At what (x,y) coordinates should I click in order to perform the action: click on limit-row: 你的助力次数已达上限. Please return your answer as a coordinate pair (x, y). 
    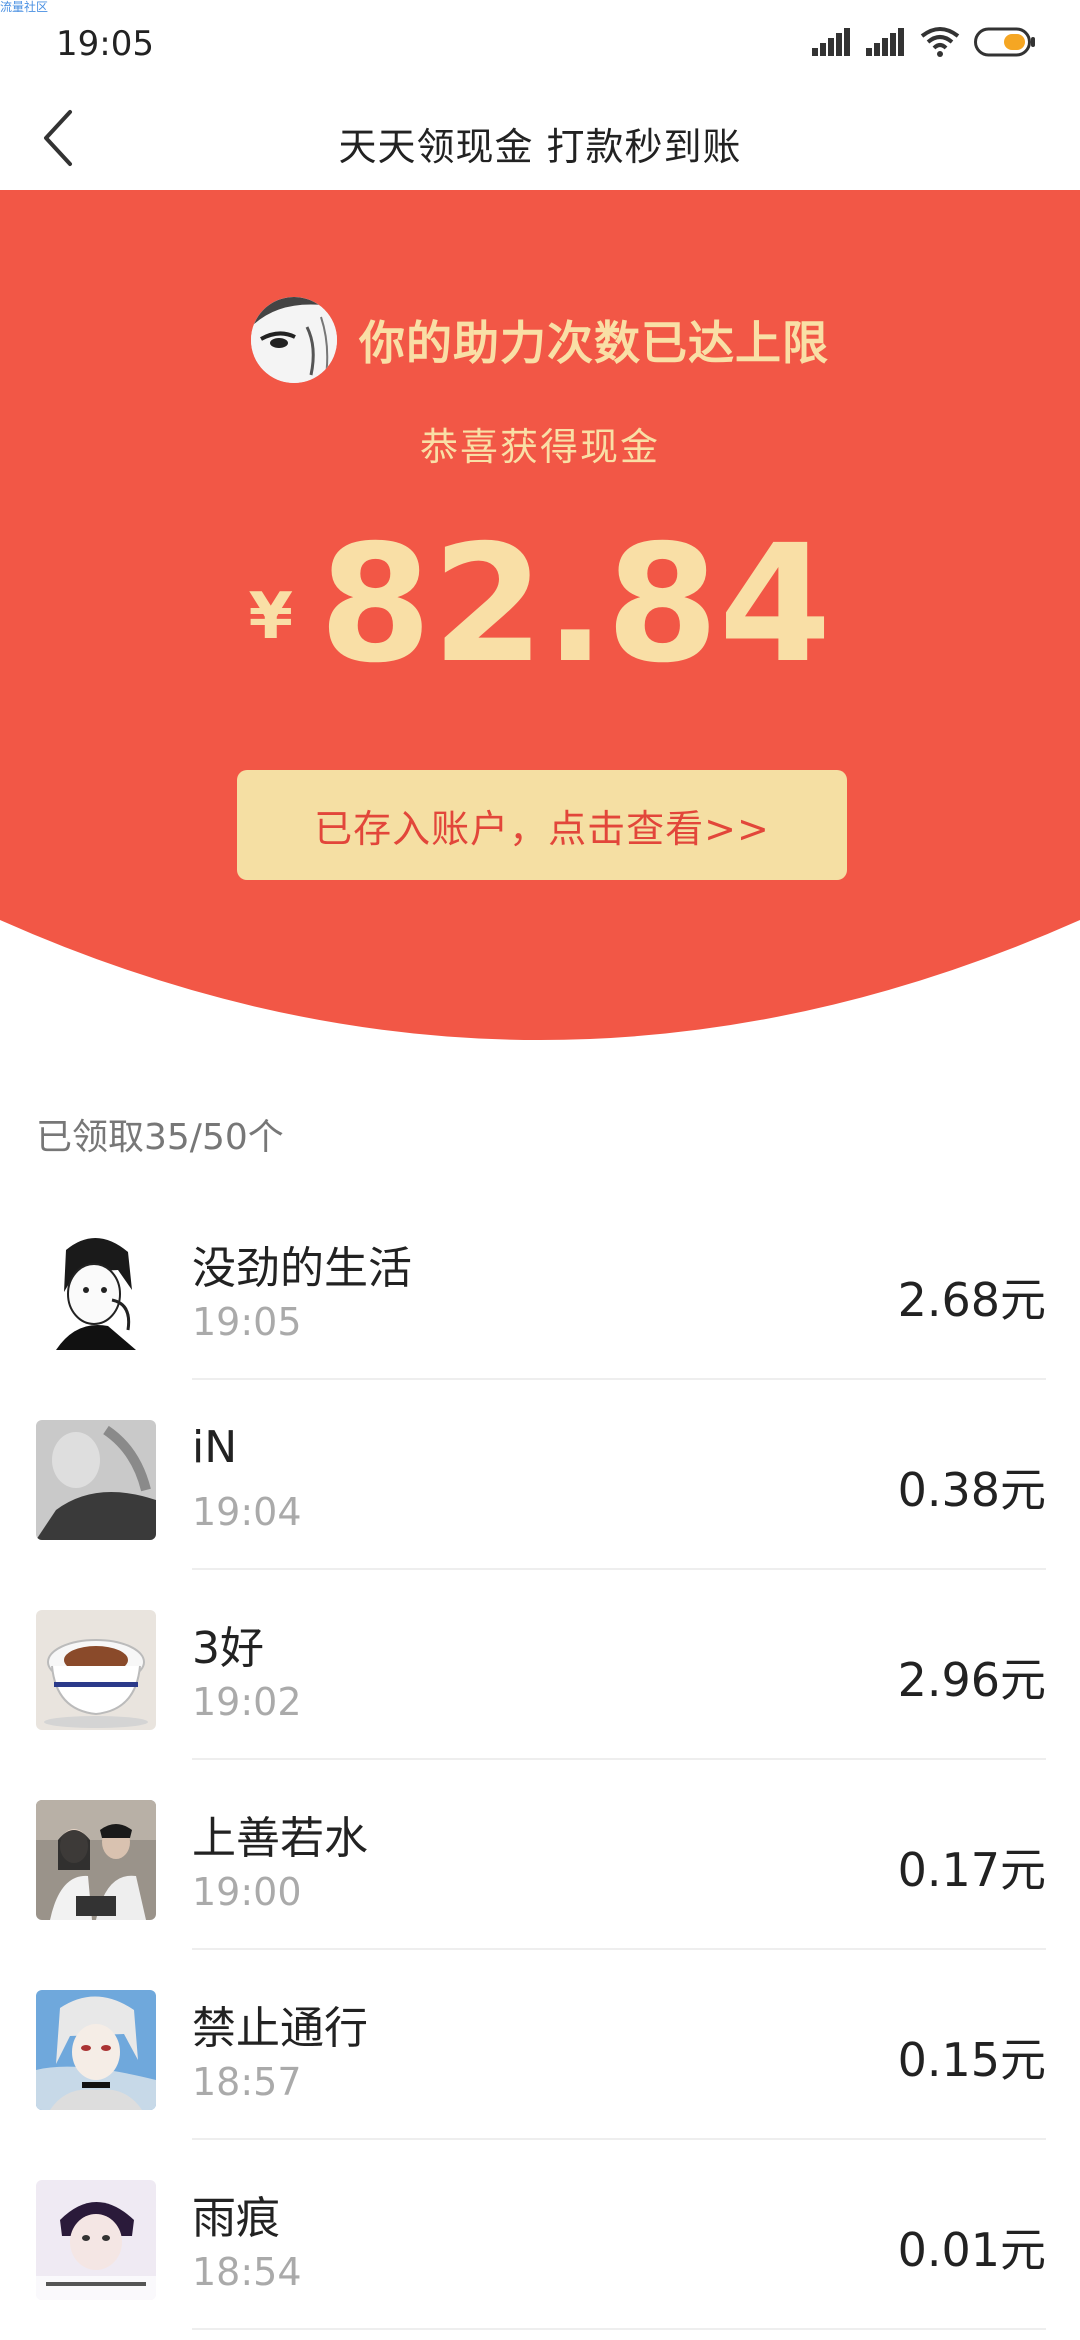
    Looking at the image, I should click on (540, 340).